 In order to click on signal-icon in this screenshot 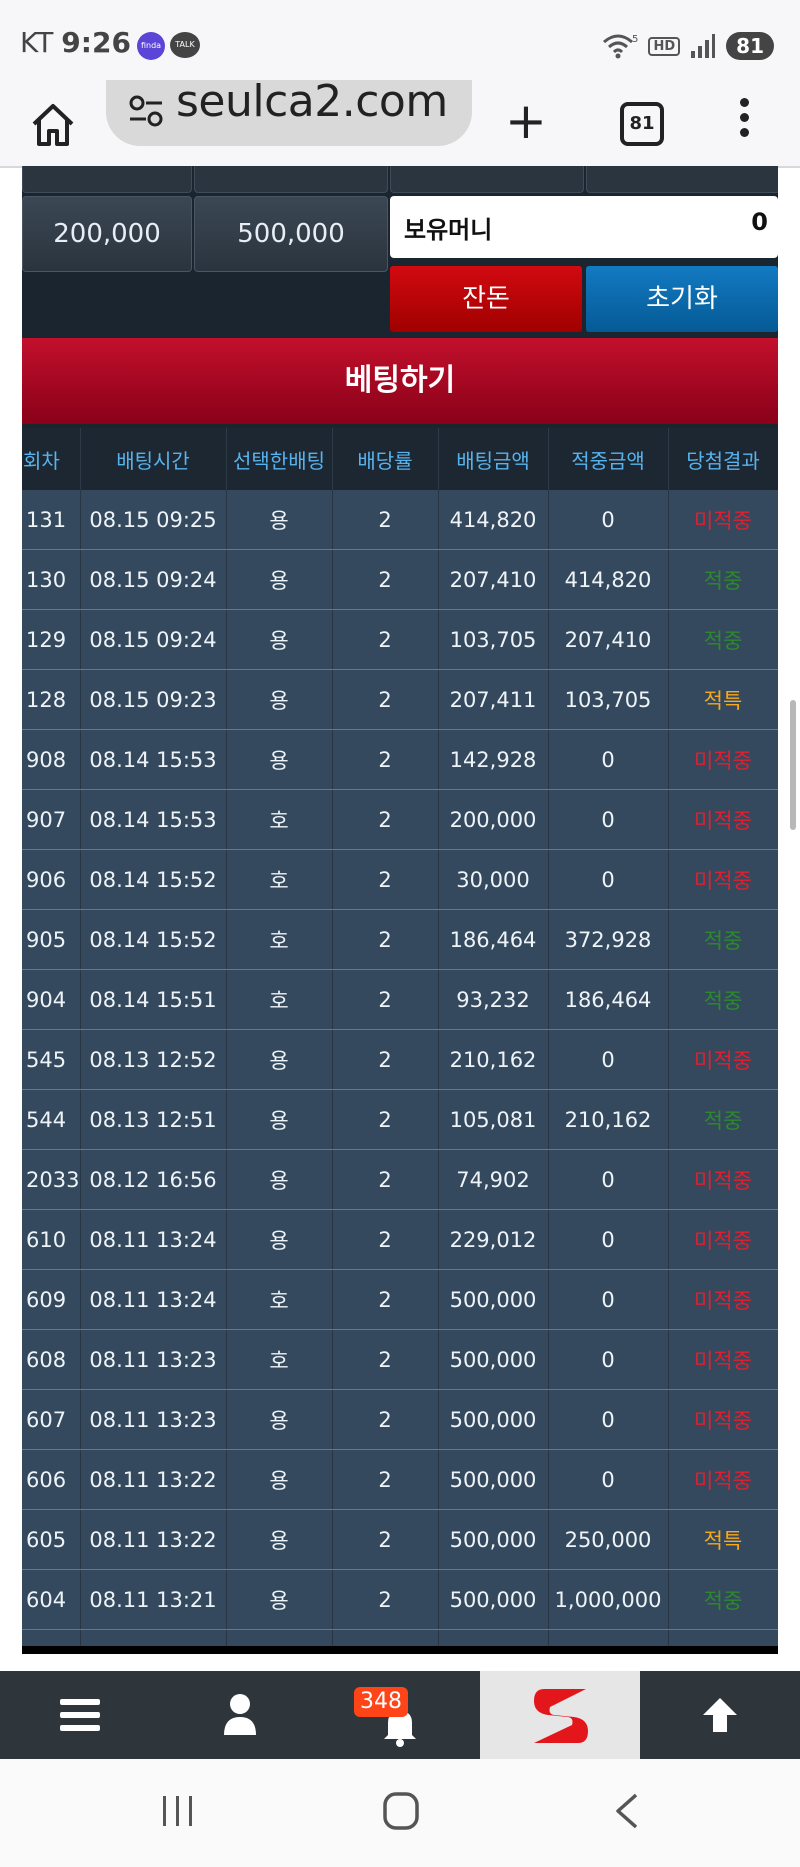, I will do `click(703, 46)`.